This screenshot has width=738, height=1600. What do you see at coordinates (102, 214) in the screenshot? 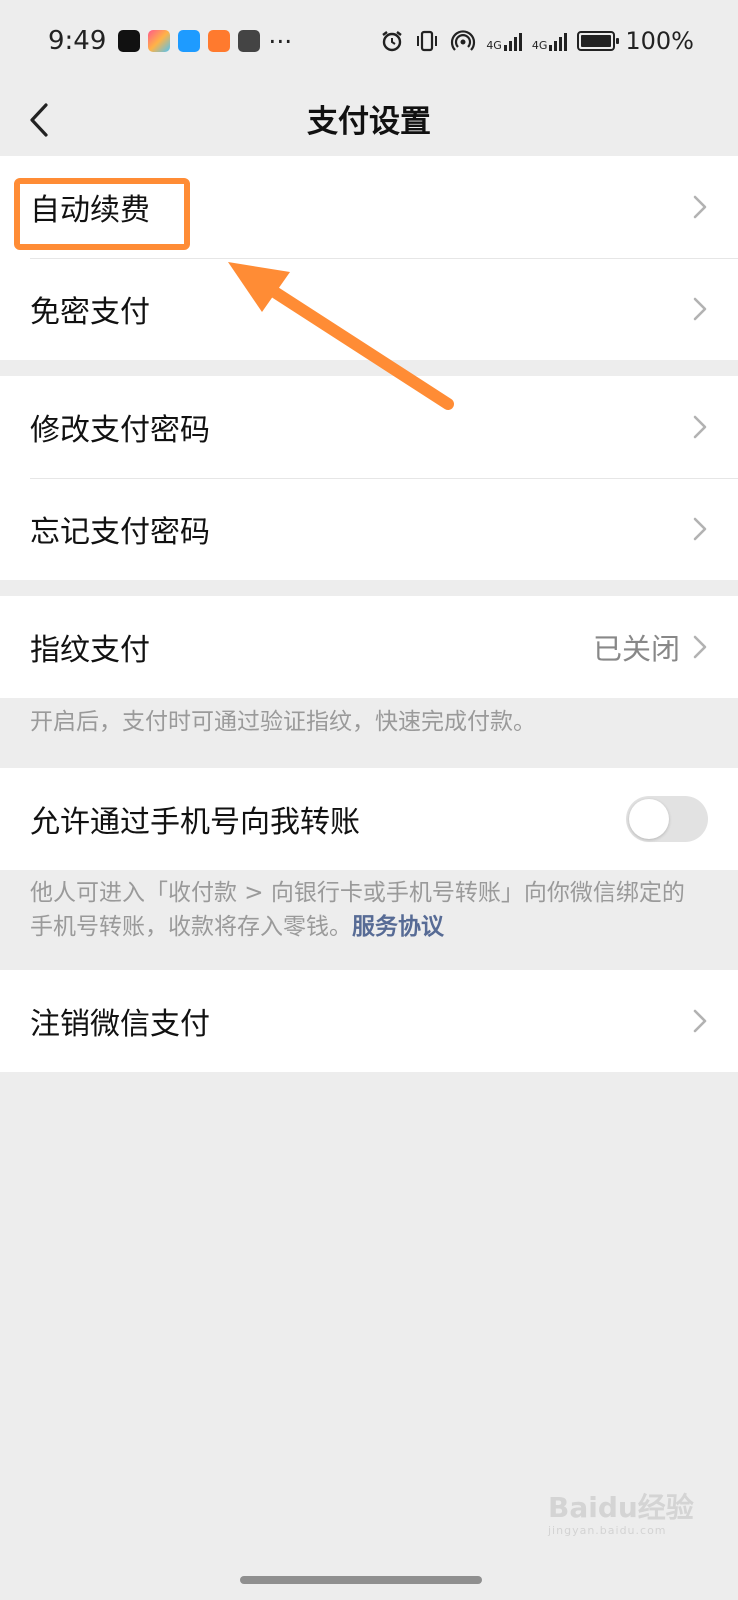
I see `highlight-box` at bounding box center [102, 214].